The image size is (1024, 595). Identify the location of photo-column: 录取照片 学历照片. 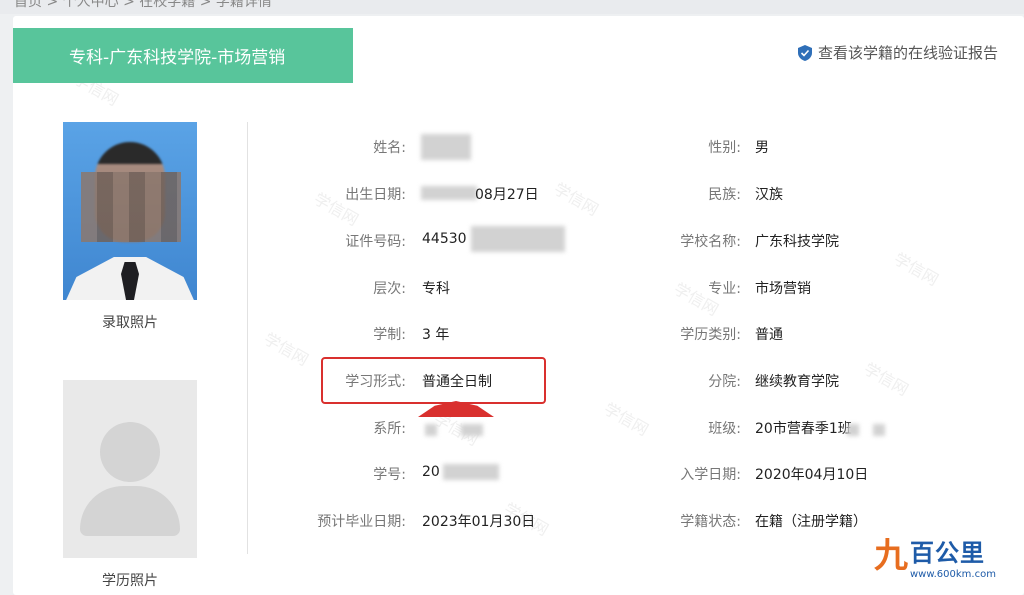
(130, 356).